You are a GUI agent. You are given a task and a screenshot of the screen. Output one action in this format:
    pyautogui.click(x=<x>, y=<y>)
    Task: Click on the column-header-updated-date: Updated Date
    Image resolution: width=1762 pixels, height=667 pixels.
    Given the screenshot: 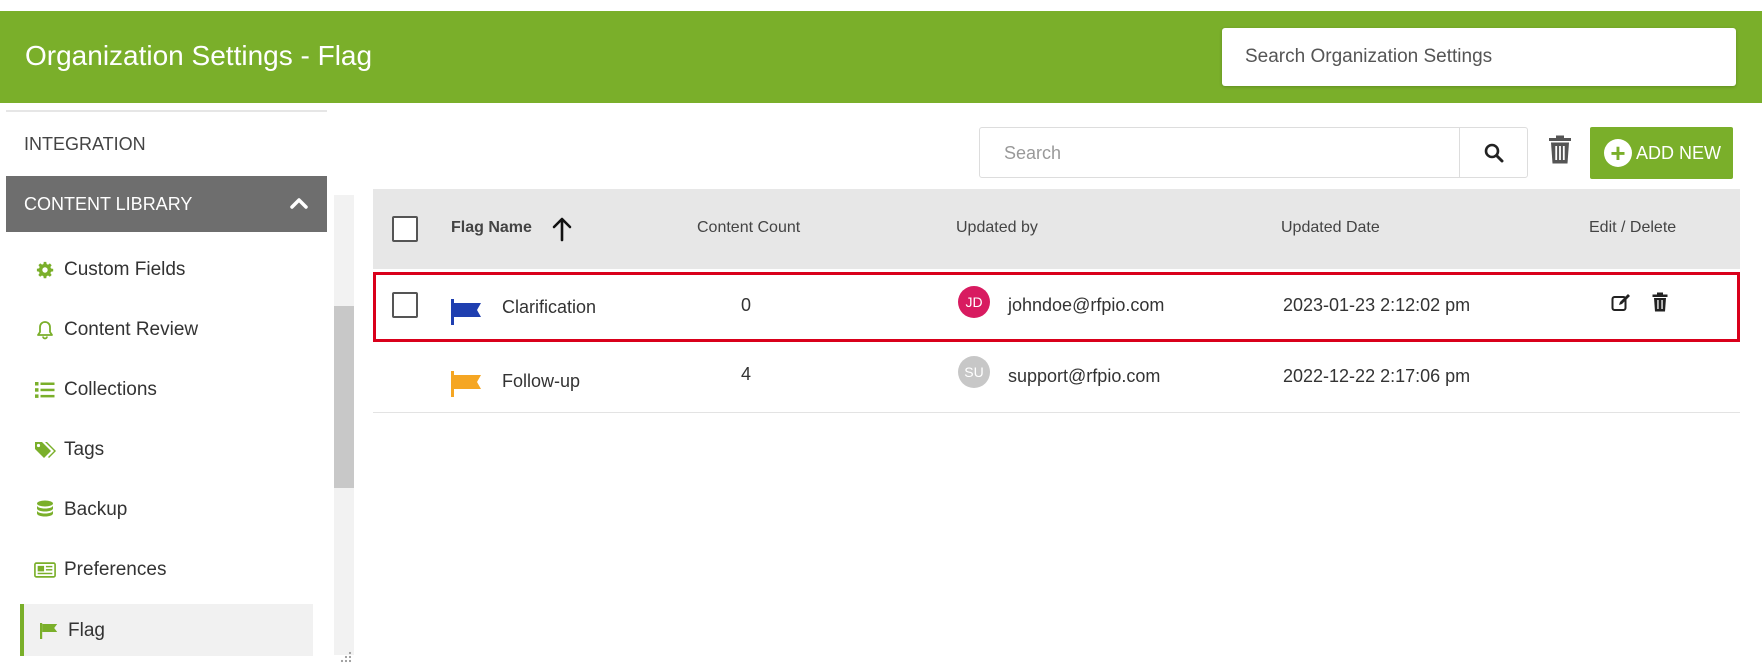 What is the action you would take?
    pyautogui.click(x=1330, y=227)
    